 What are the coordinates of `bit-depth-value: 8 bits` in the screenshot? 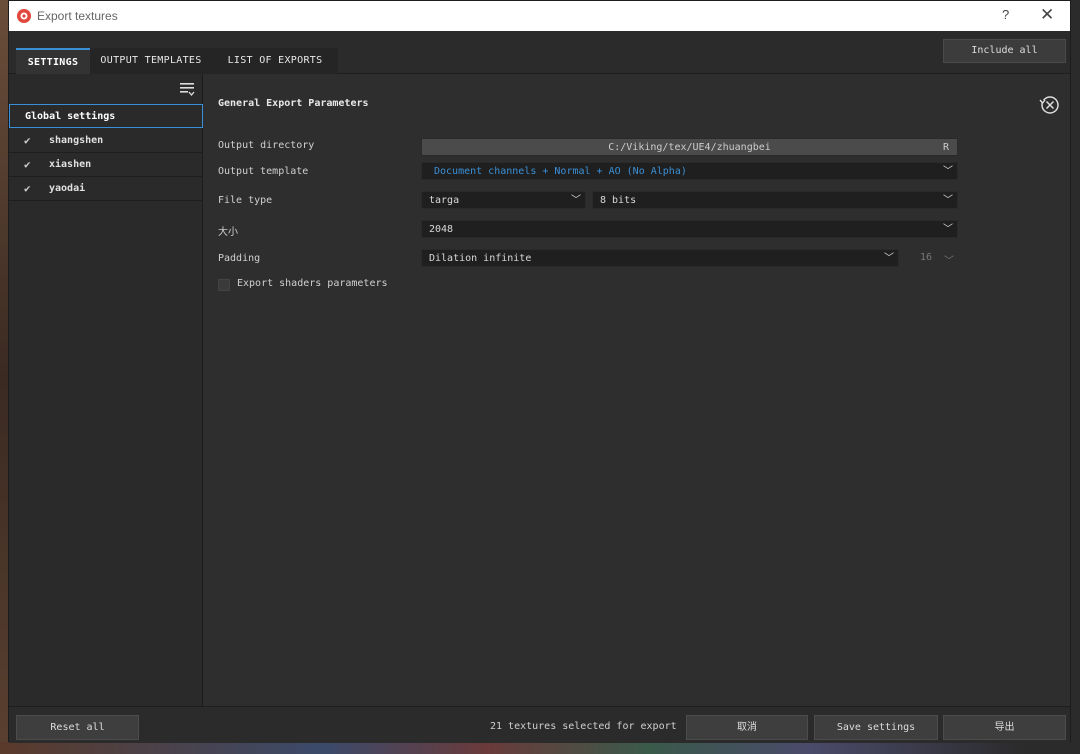 It's located at (618, 200).